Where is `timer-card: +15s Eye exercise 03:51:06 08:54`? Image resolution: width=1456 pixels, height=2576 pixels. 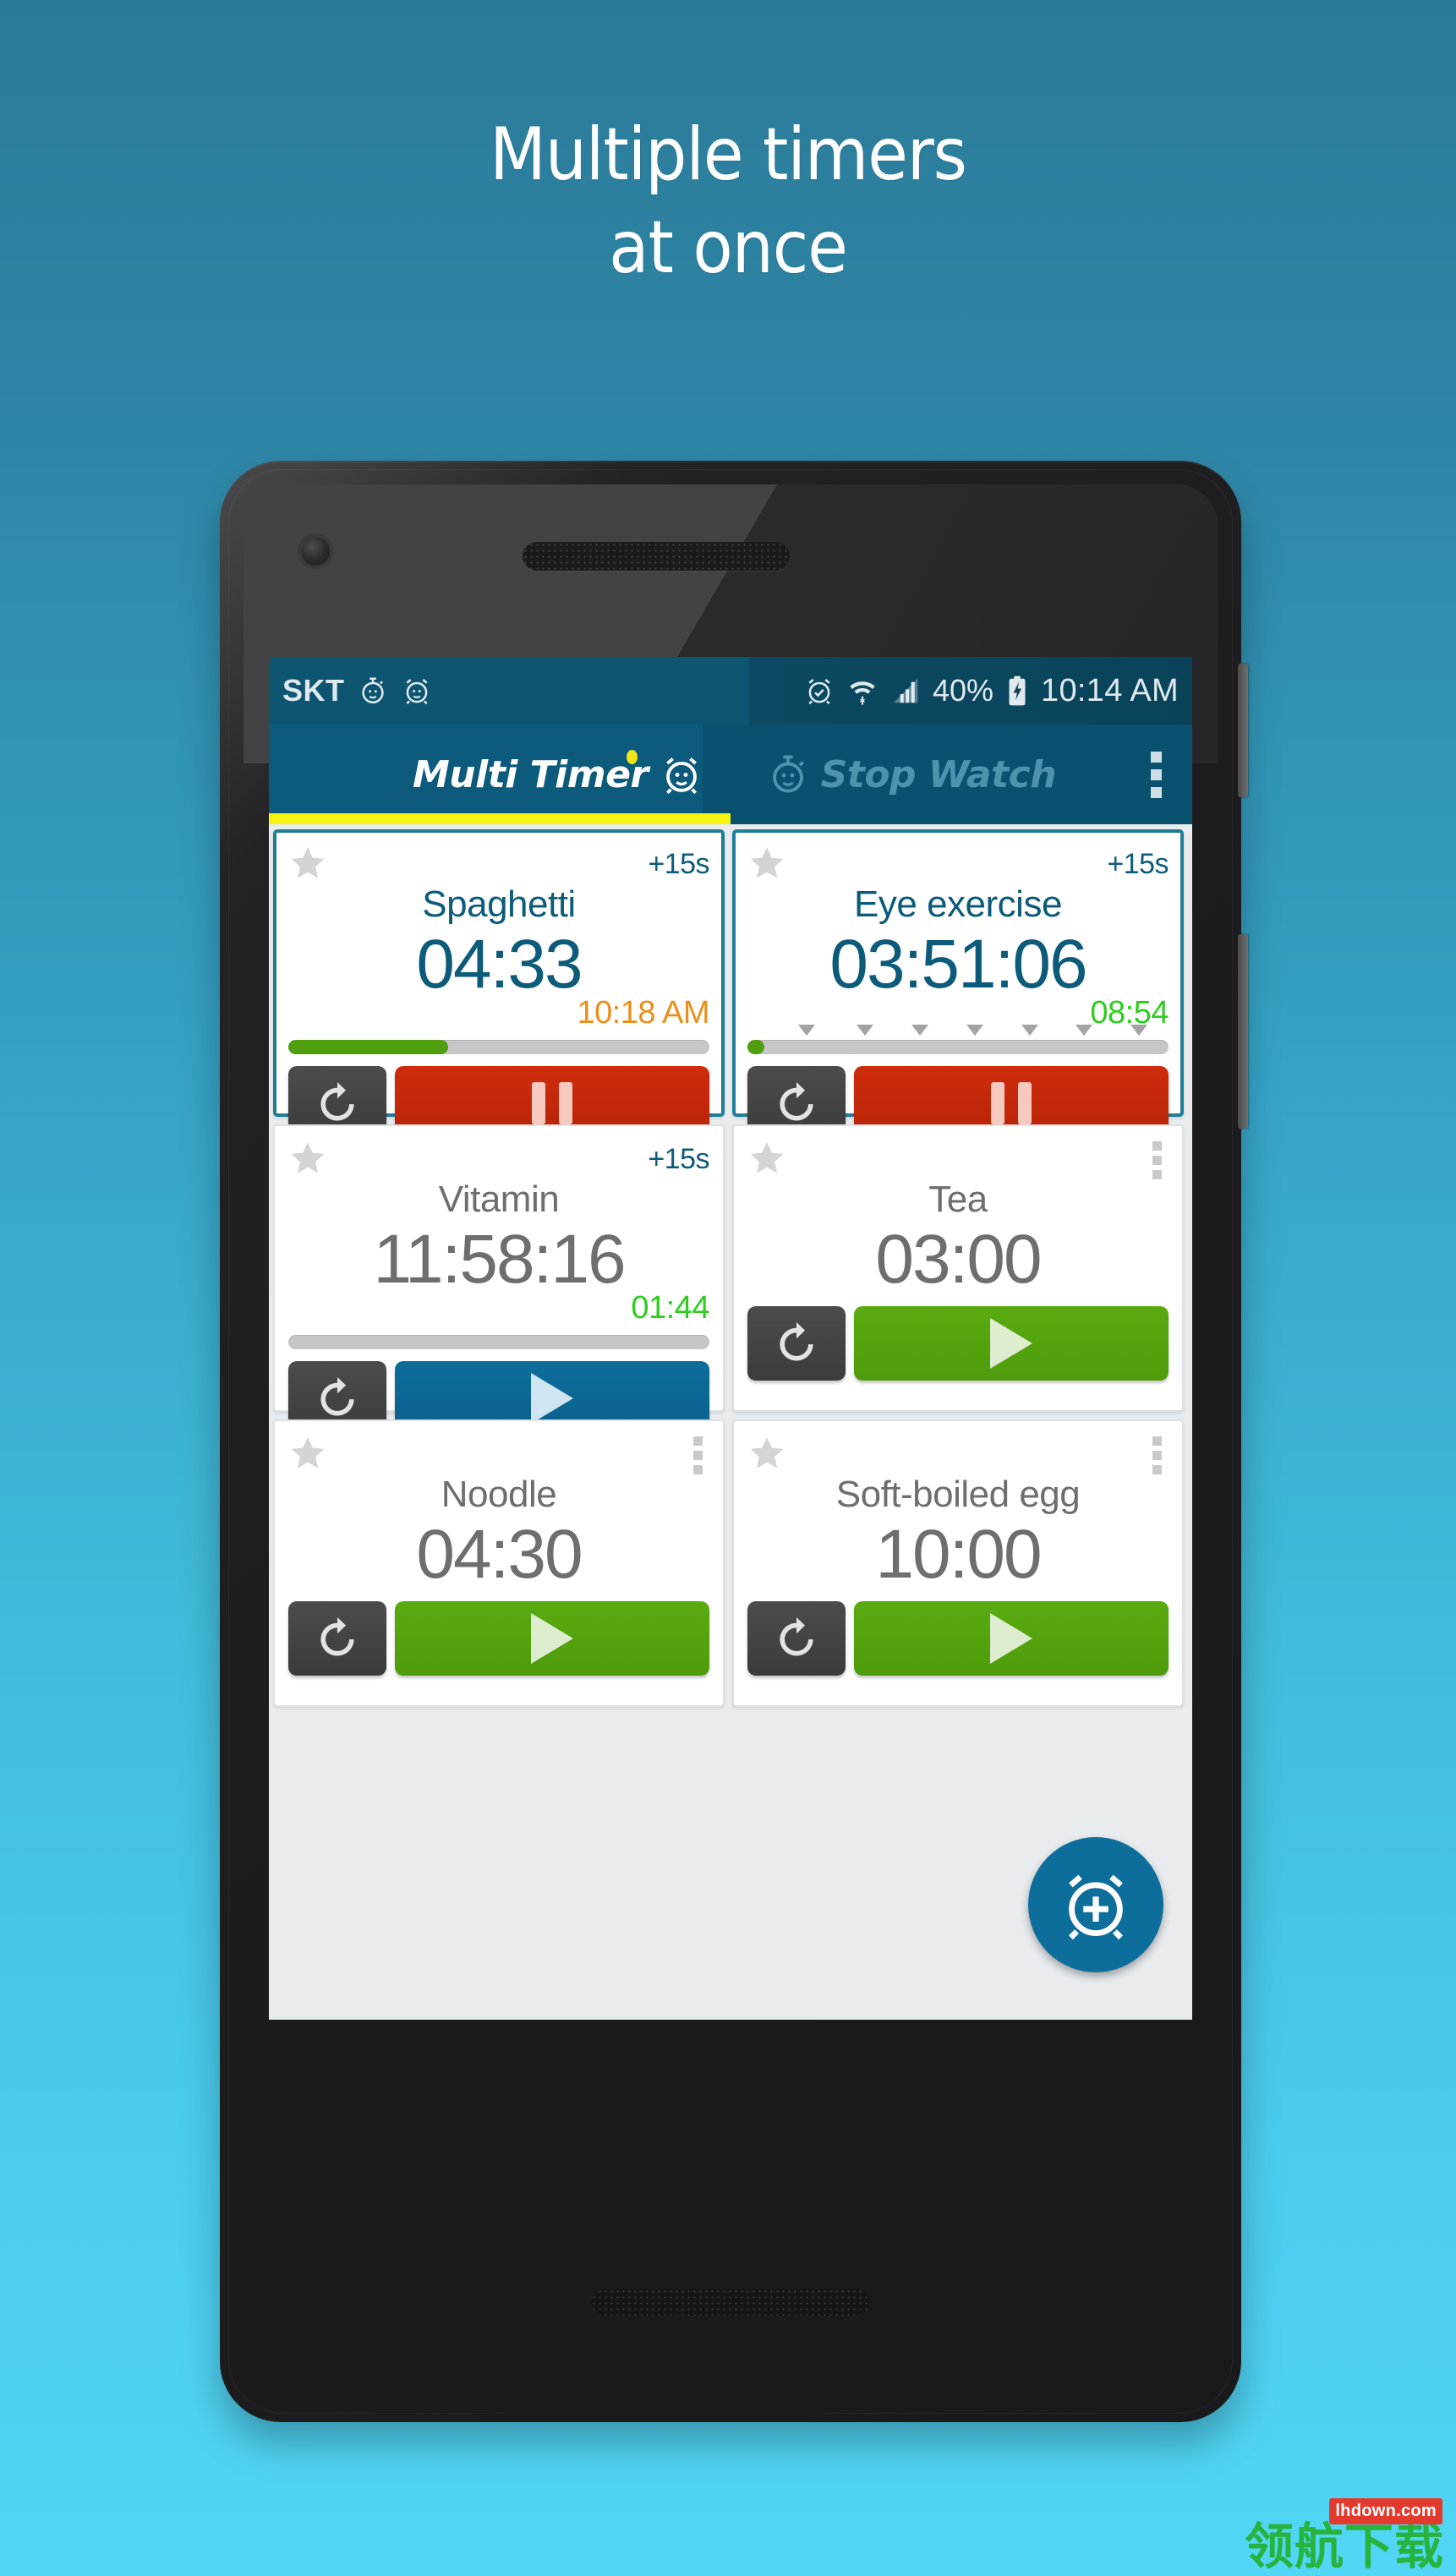 timer-card: +15s Eye exercise 03:51:06 08:54 is located at coordinates (958, 984).